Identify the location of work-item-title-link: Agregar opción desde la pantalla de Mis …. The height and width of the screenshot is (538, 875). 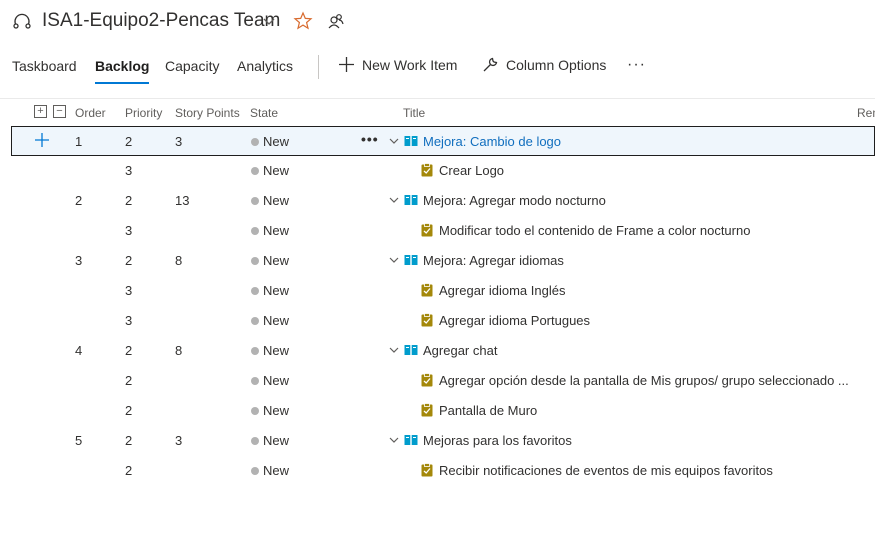
(644, 380).